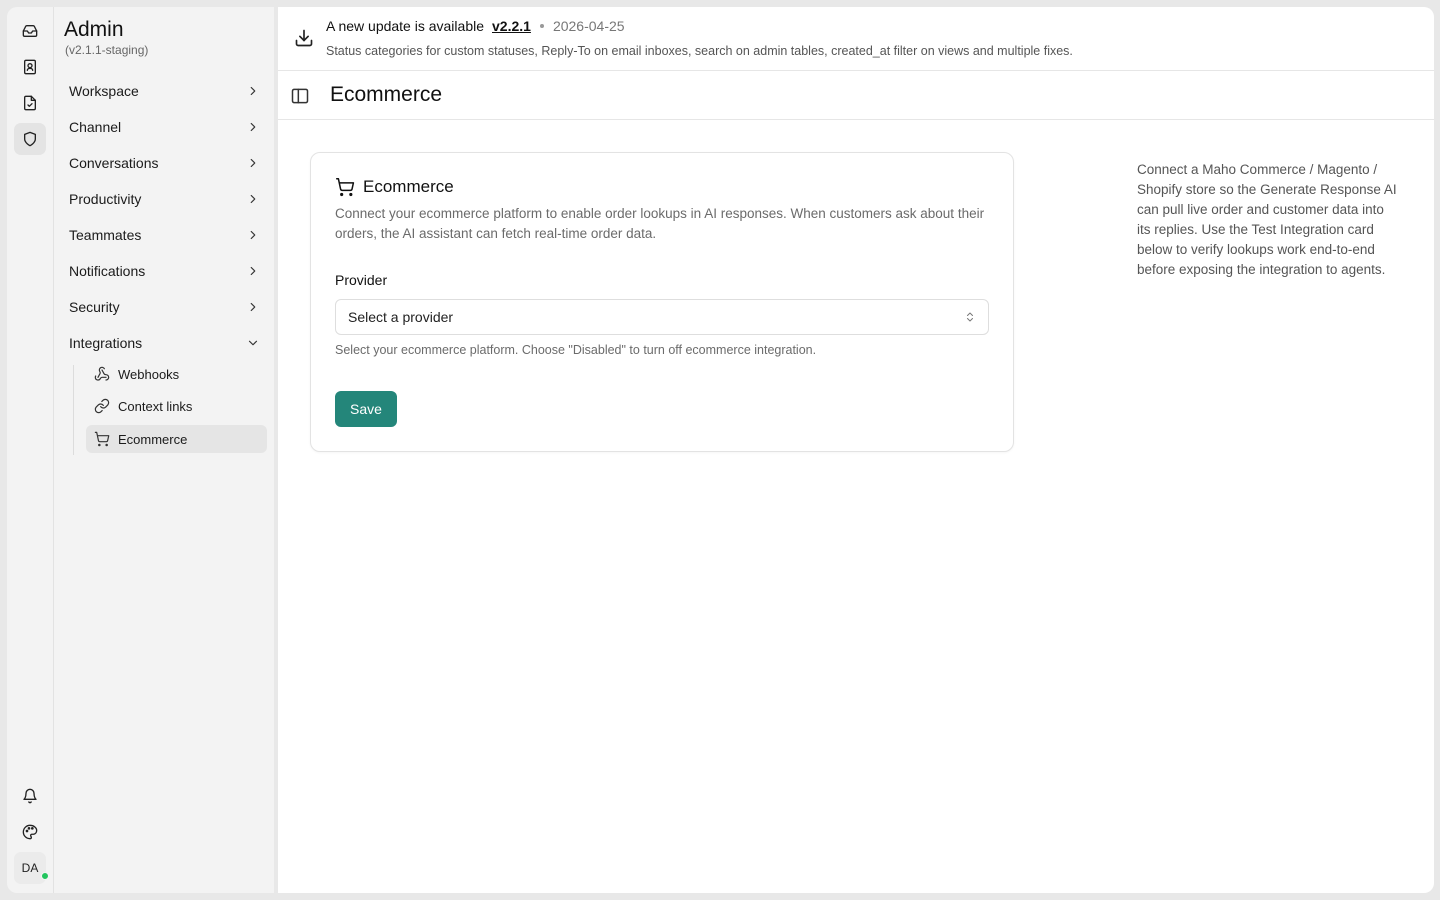 The image size is (1440, 900). Describe the element at coordinates (401, 317) in the screenshot. I see `provider-select-value: Select a provider` at that location.